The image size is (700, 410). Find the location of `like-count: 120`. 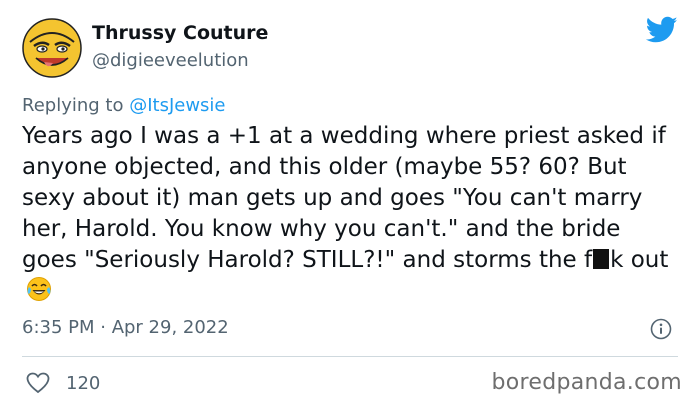

like-count: 120 is located at coordinates (83, 383).